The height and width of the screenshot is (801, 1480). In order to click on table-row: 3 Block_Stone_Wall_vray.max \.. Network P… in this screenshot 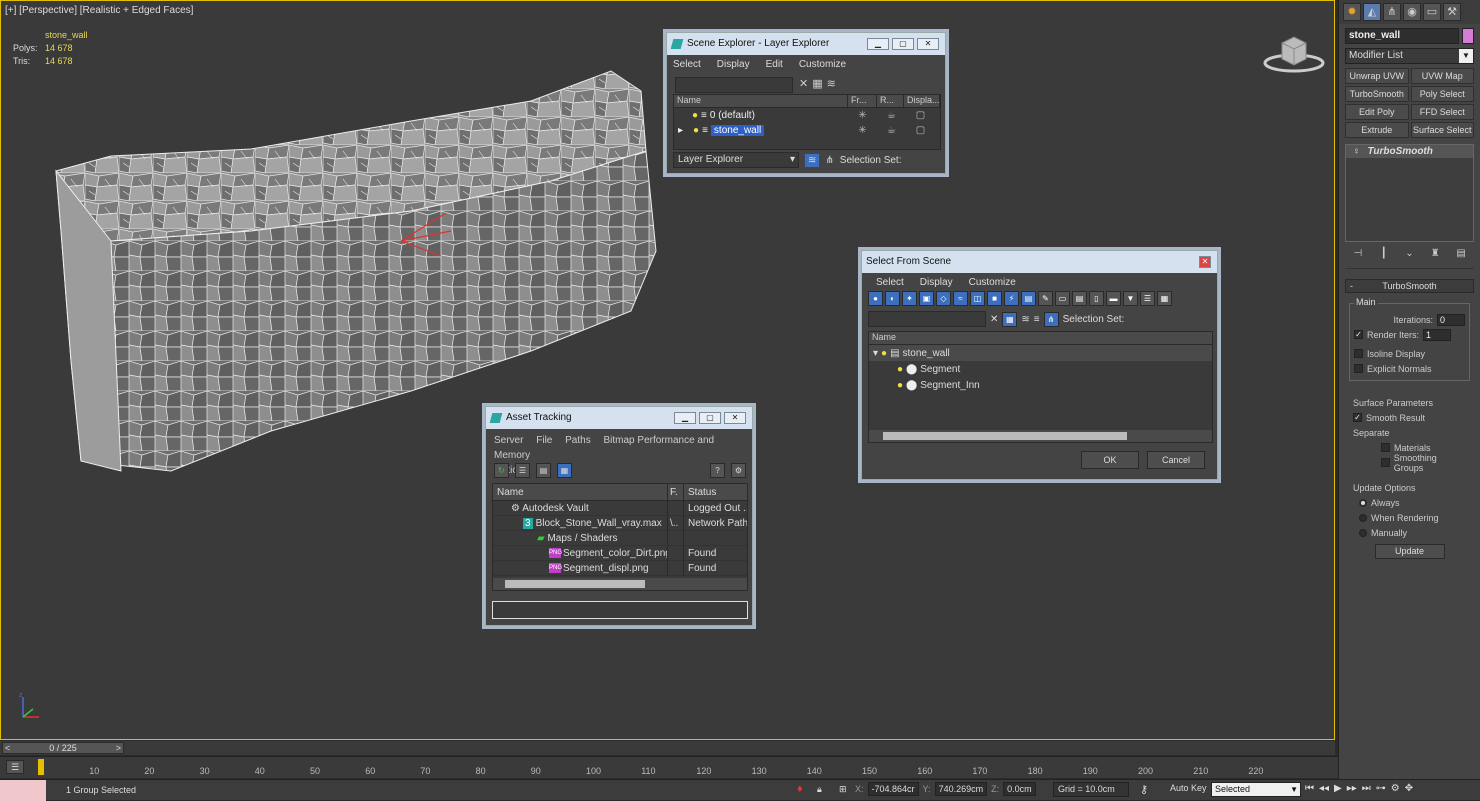, I will do `click(620, 523)`.